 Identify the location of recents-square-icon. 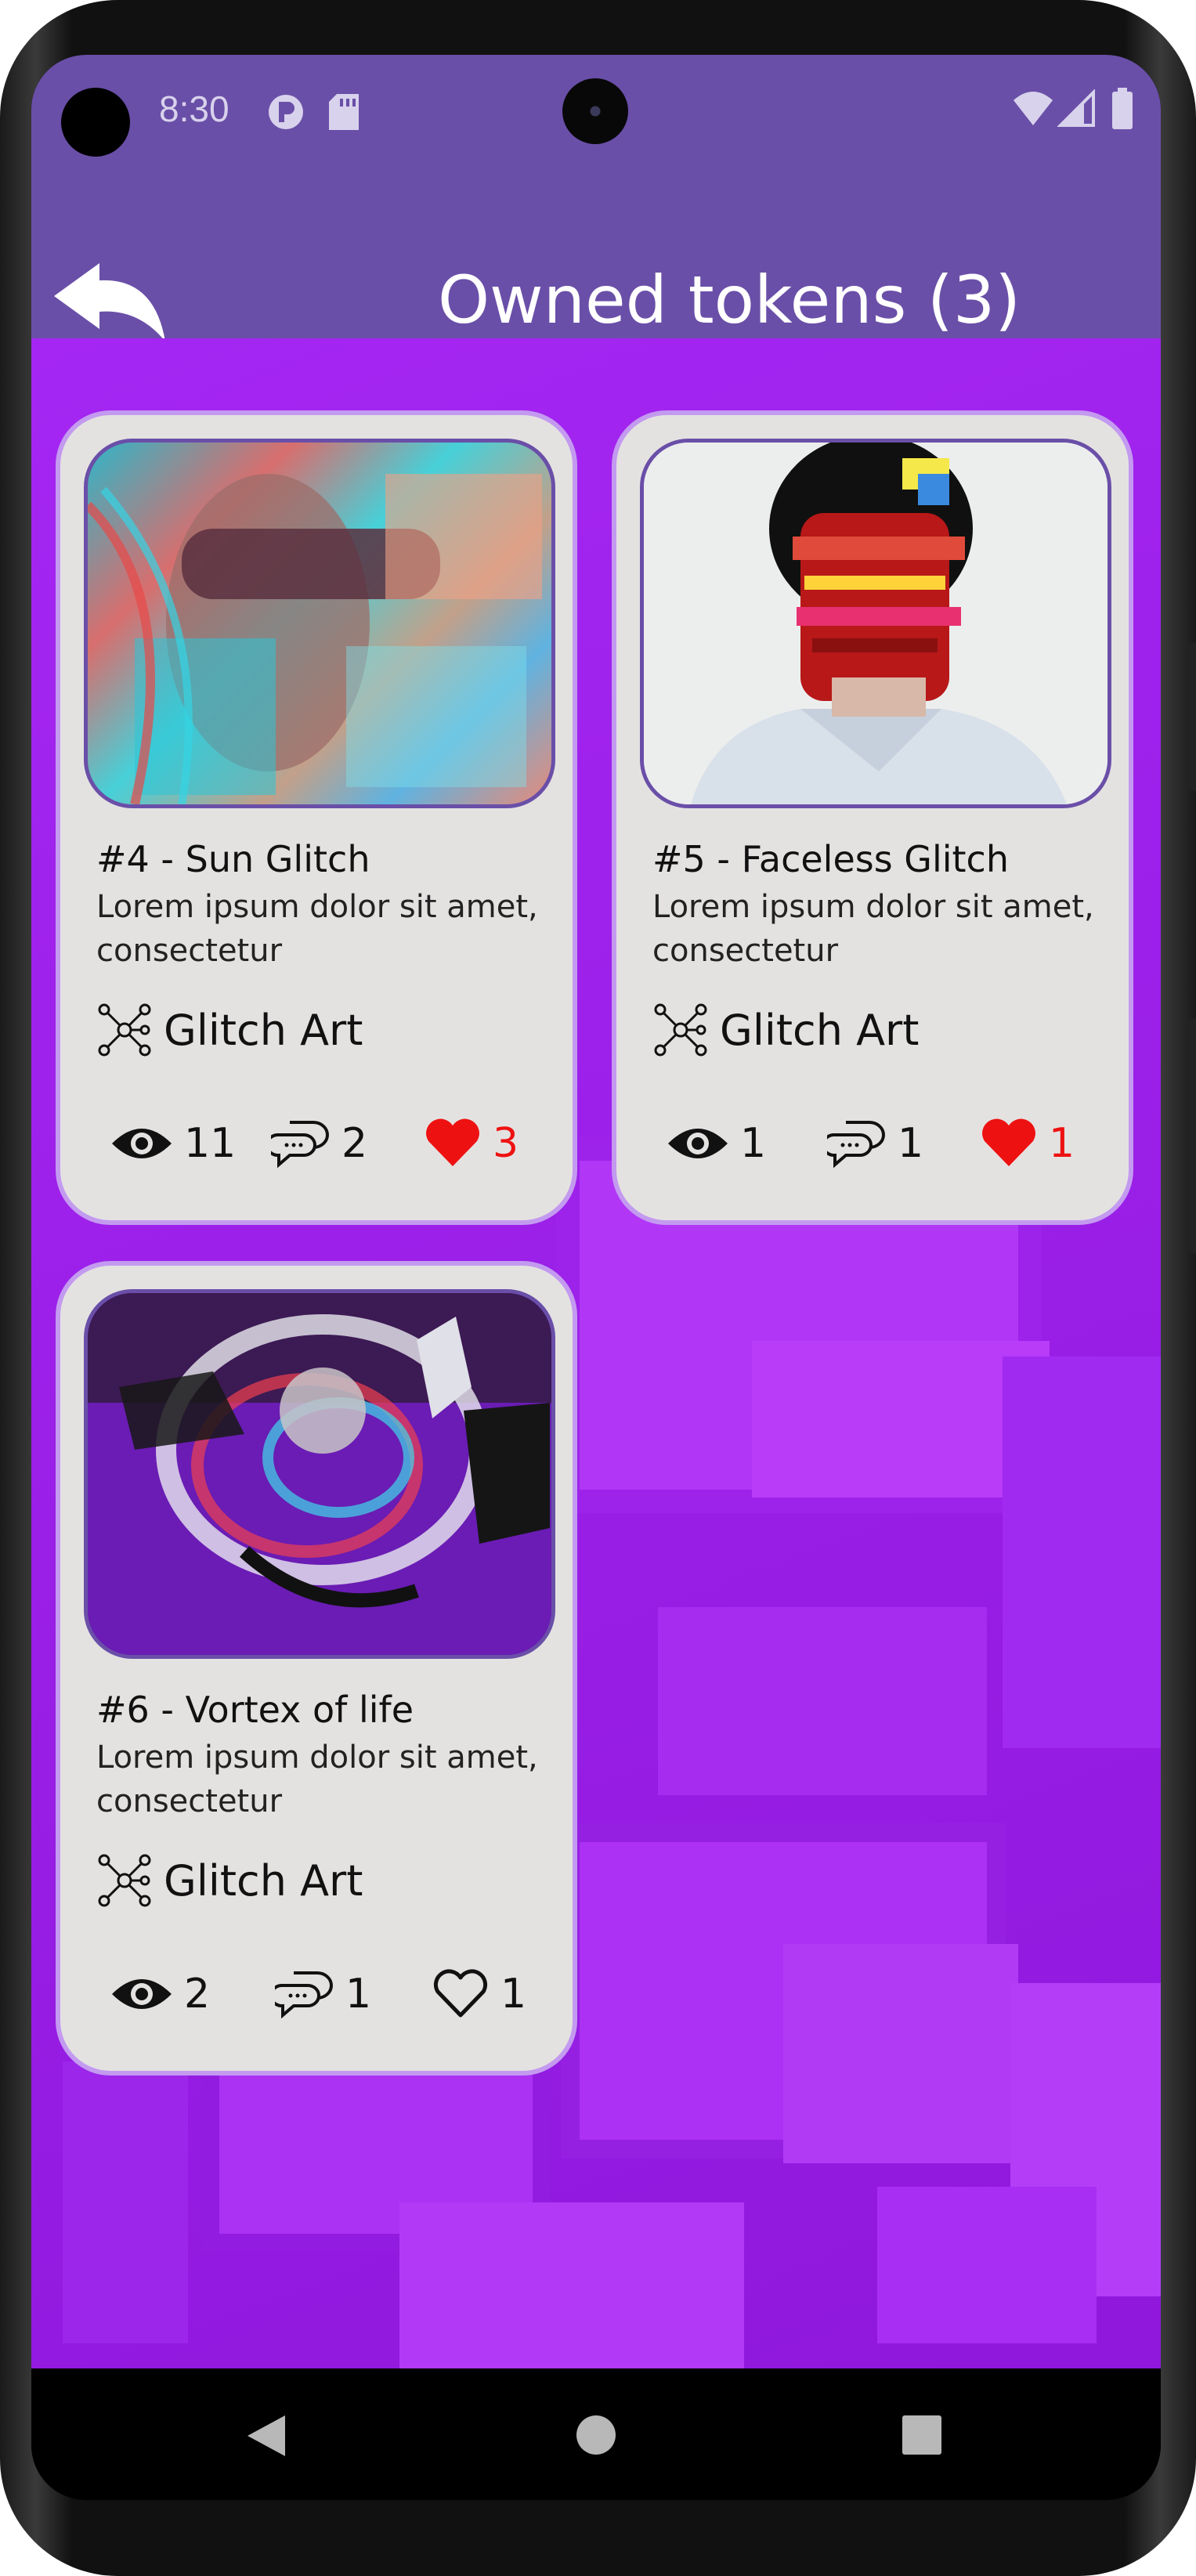
(922, 2435).